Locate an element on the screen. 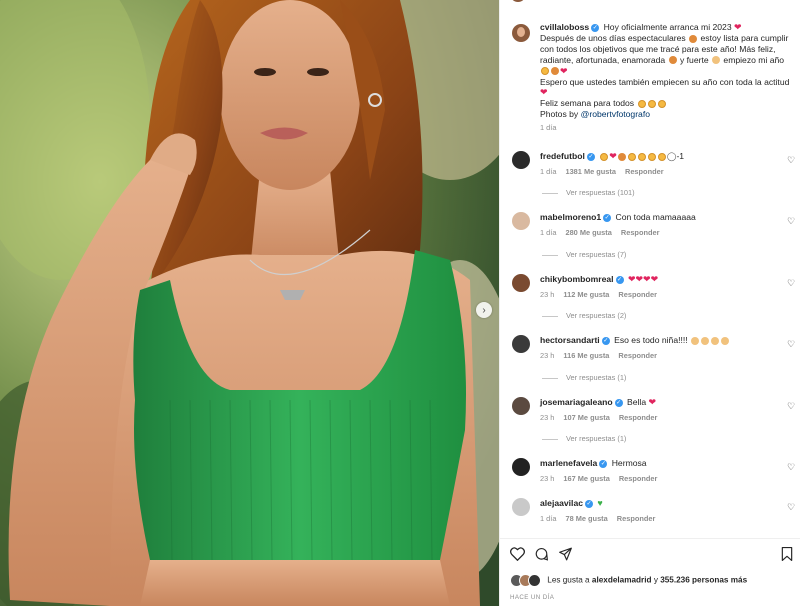 The height and width of the screenshot is (606, 800). caption-line-7: Feliz semana para todos is located at coordinates (587, 103).